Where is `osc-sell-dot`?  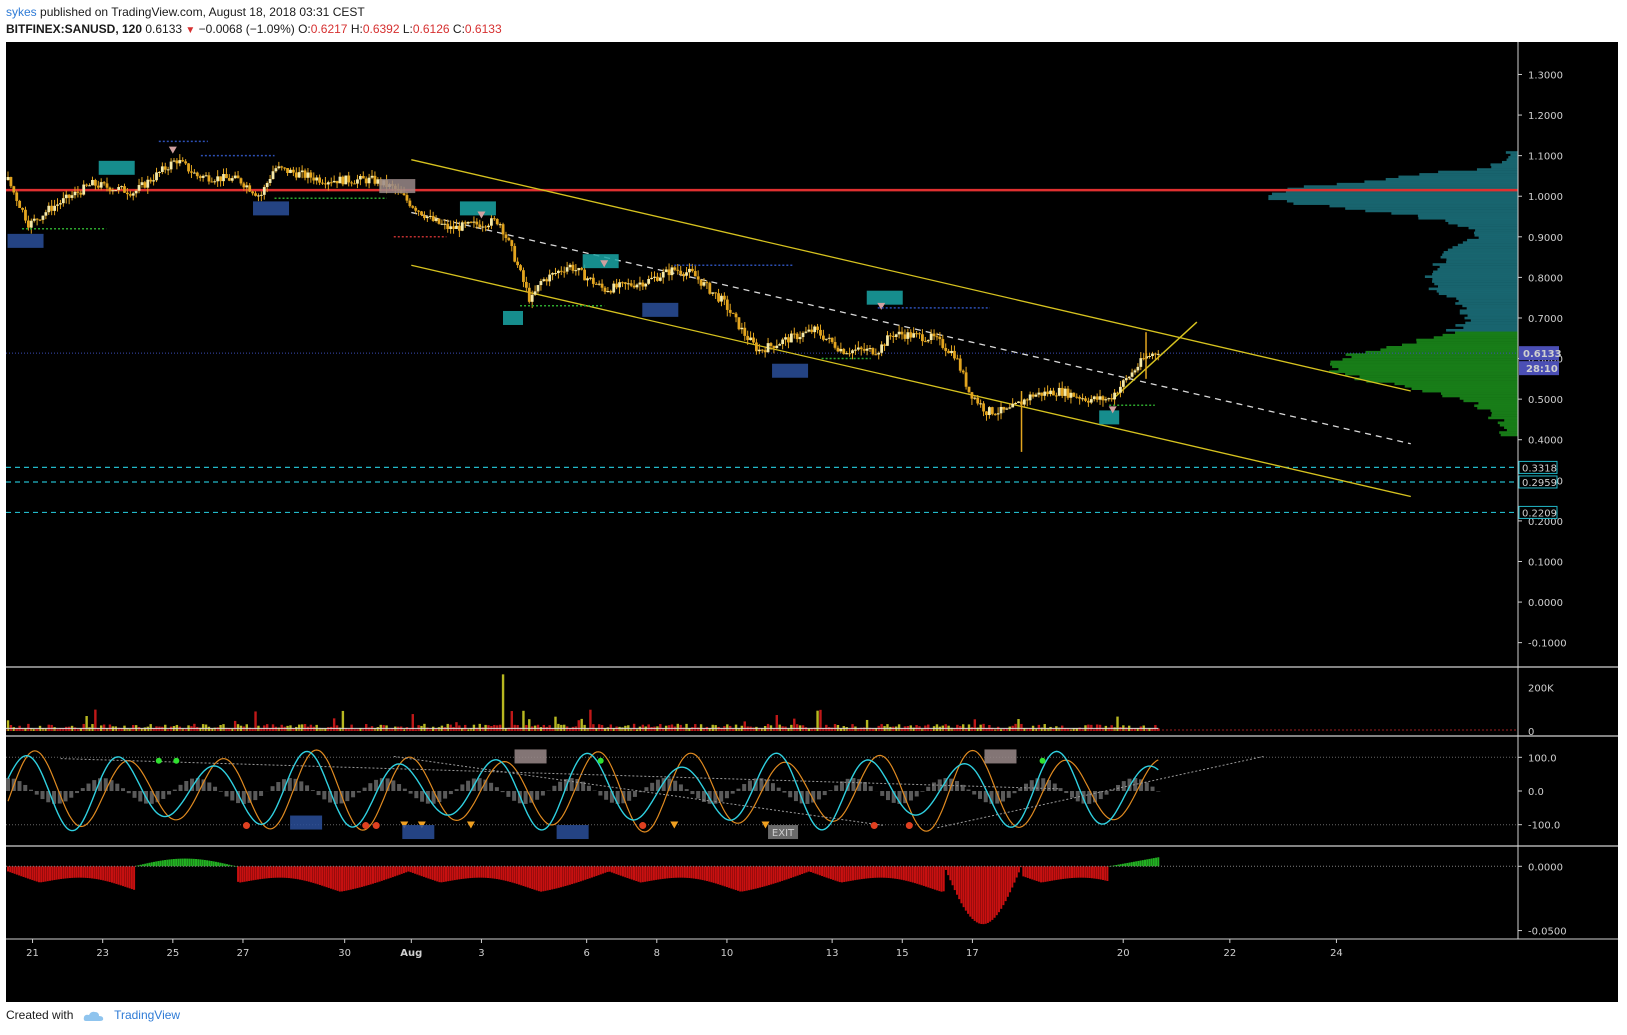
osc-sell-dot is located at coordinates (874, 826).